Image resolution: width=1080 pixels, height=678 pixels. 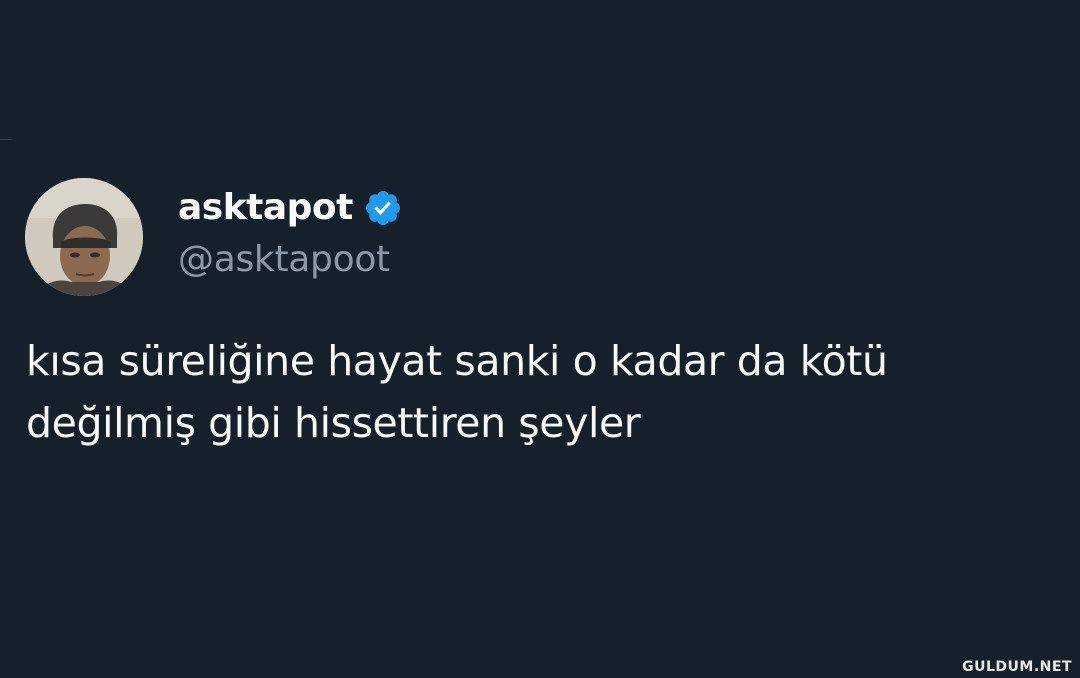 What do you see at coordinates (383, 208) in the screenshot?
I see `verified-badge-icon` at bounding box center [383, 208].